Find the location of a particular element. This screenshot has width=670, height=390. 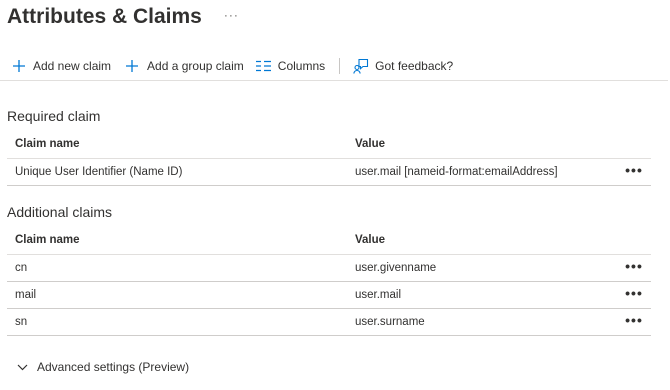

advanced-settings-toggle: Advanced settings (Preview) is located at coordinates (103, 367).